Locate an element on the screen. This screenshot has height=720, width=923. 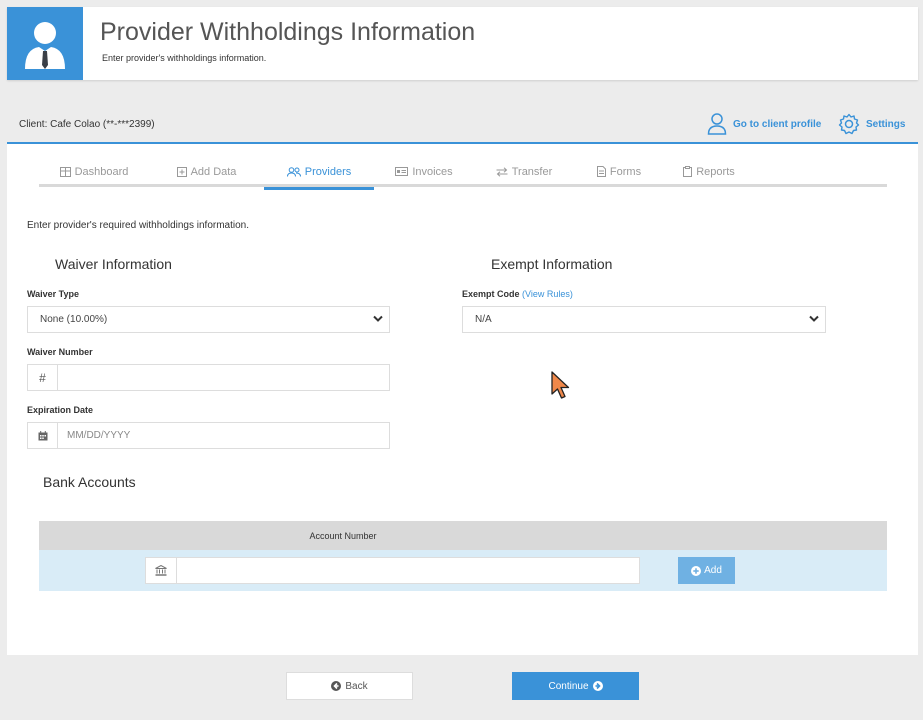
bank-icon is located at coordinates (161, 570).